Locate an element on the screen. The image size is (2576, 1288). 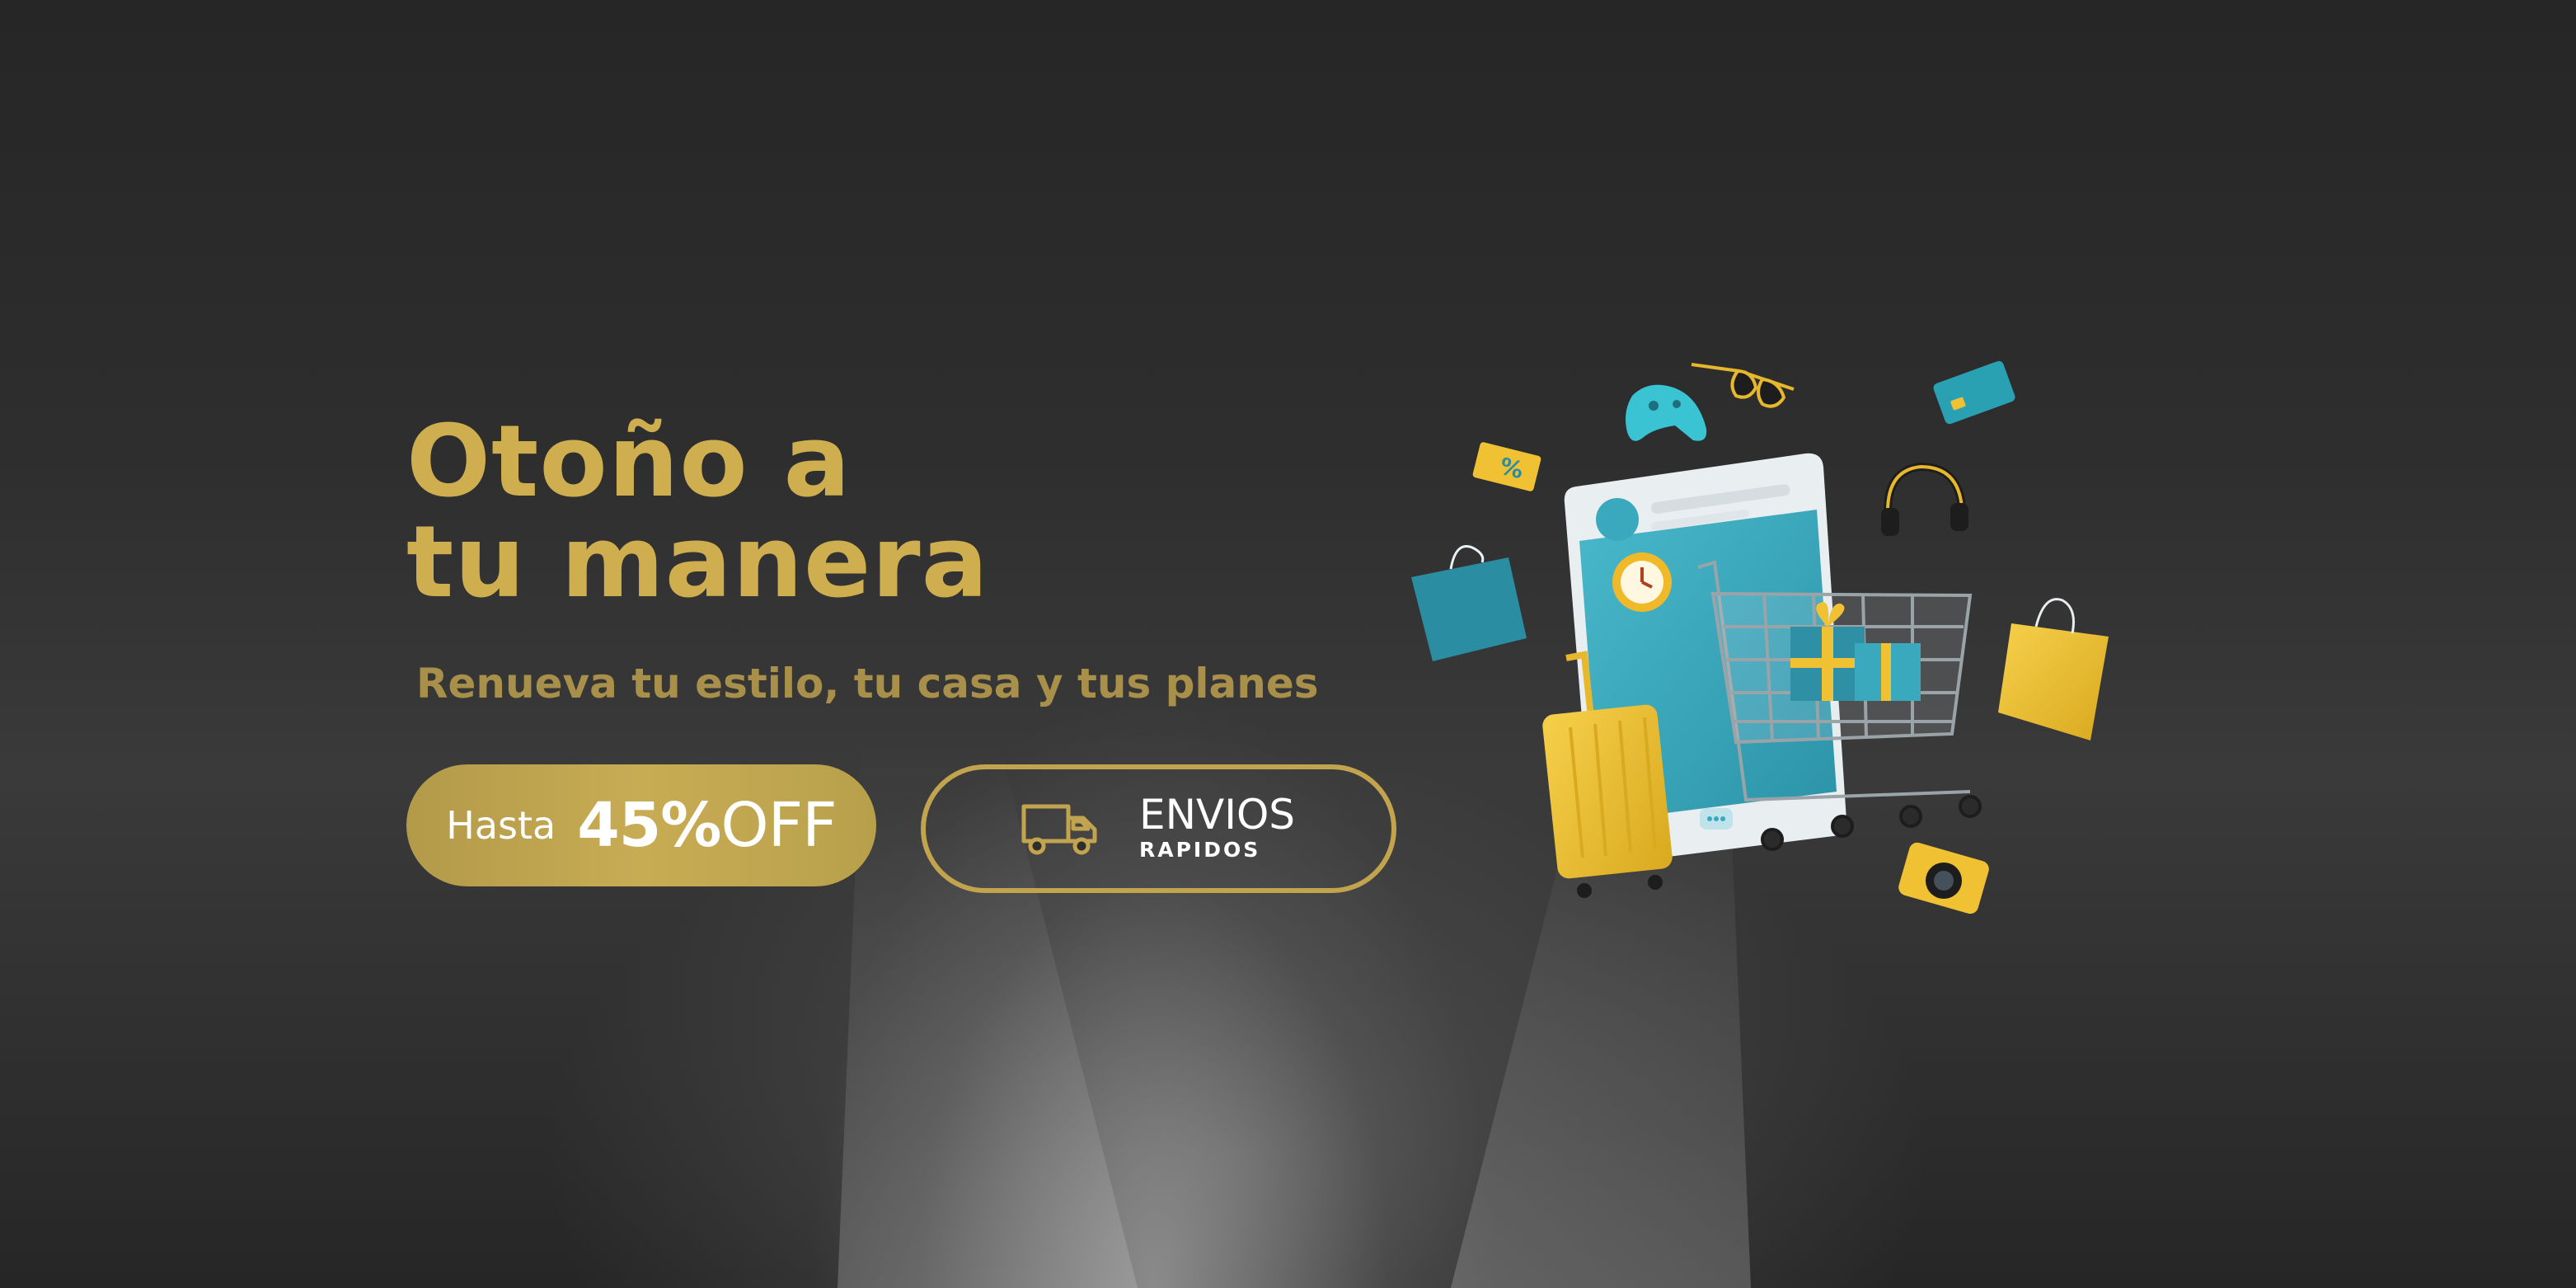
shipping-title: ENVIOS is located at coordinates (1217, 815).